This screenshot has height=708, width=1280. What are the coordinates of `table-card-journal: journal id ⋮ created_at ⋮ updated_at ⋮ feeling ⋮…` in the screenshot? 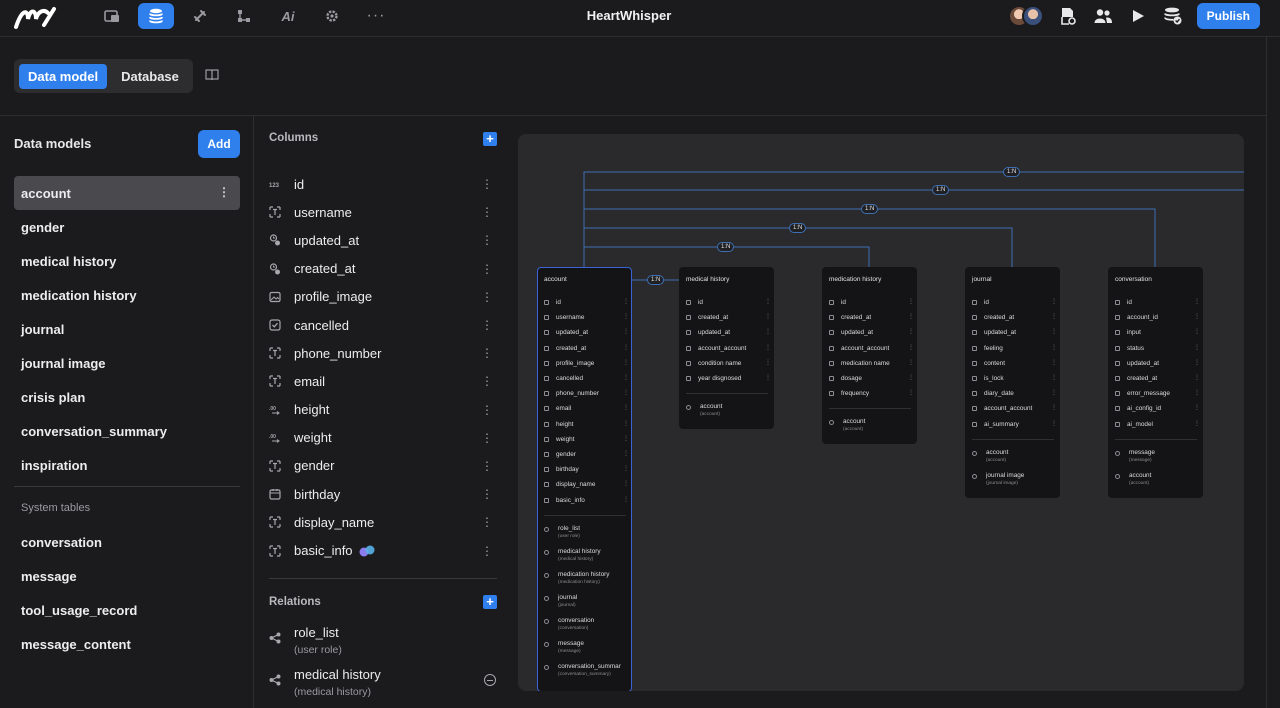 It's located at (1012, 382).